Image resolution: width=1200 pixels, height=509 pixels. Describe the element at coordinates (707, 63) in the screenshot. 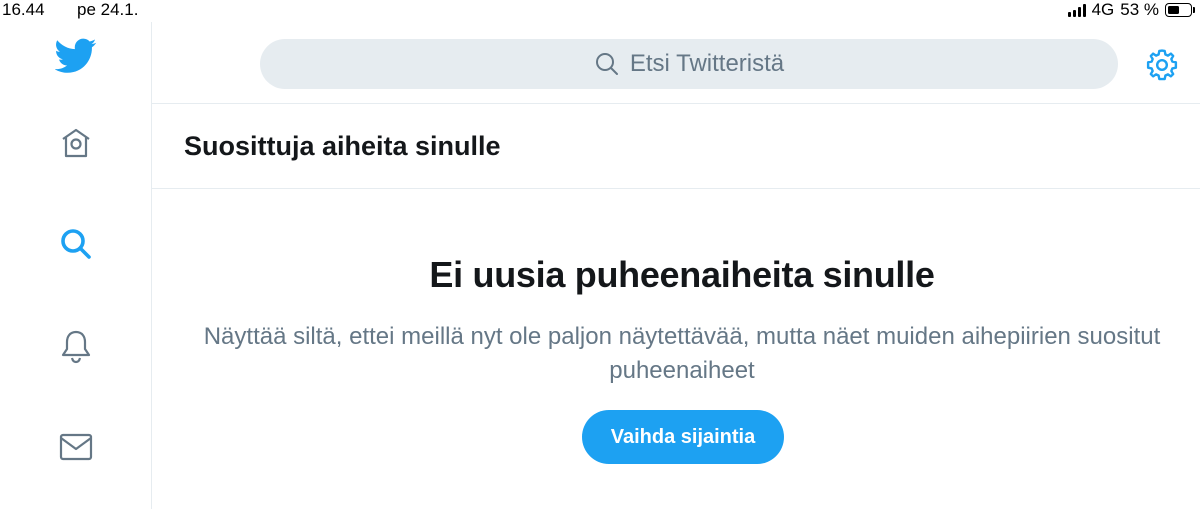

I see `search-placeholder: Etsi Twitteristä` at that location.